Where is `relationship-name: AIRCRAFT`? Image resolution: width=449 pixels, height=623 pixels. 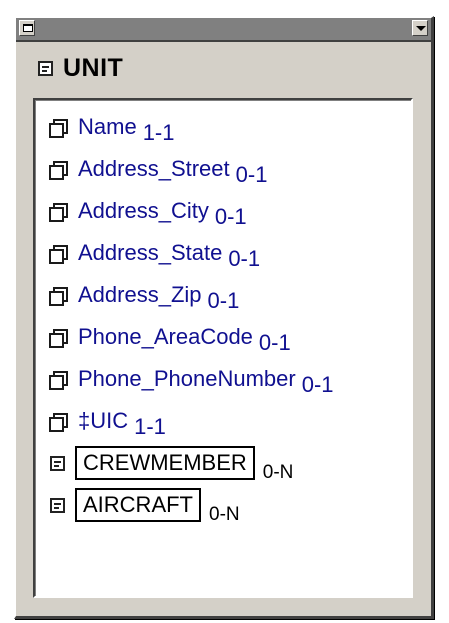 relationship-name: AIRCRAFT is located at coordinates (138, 505).